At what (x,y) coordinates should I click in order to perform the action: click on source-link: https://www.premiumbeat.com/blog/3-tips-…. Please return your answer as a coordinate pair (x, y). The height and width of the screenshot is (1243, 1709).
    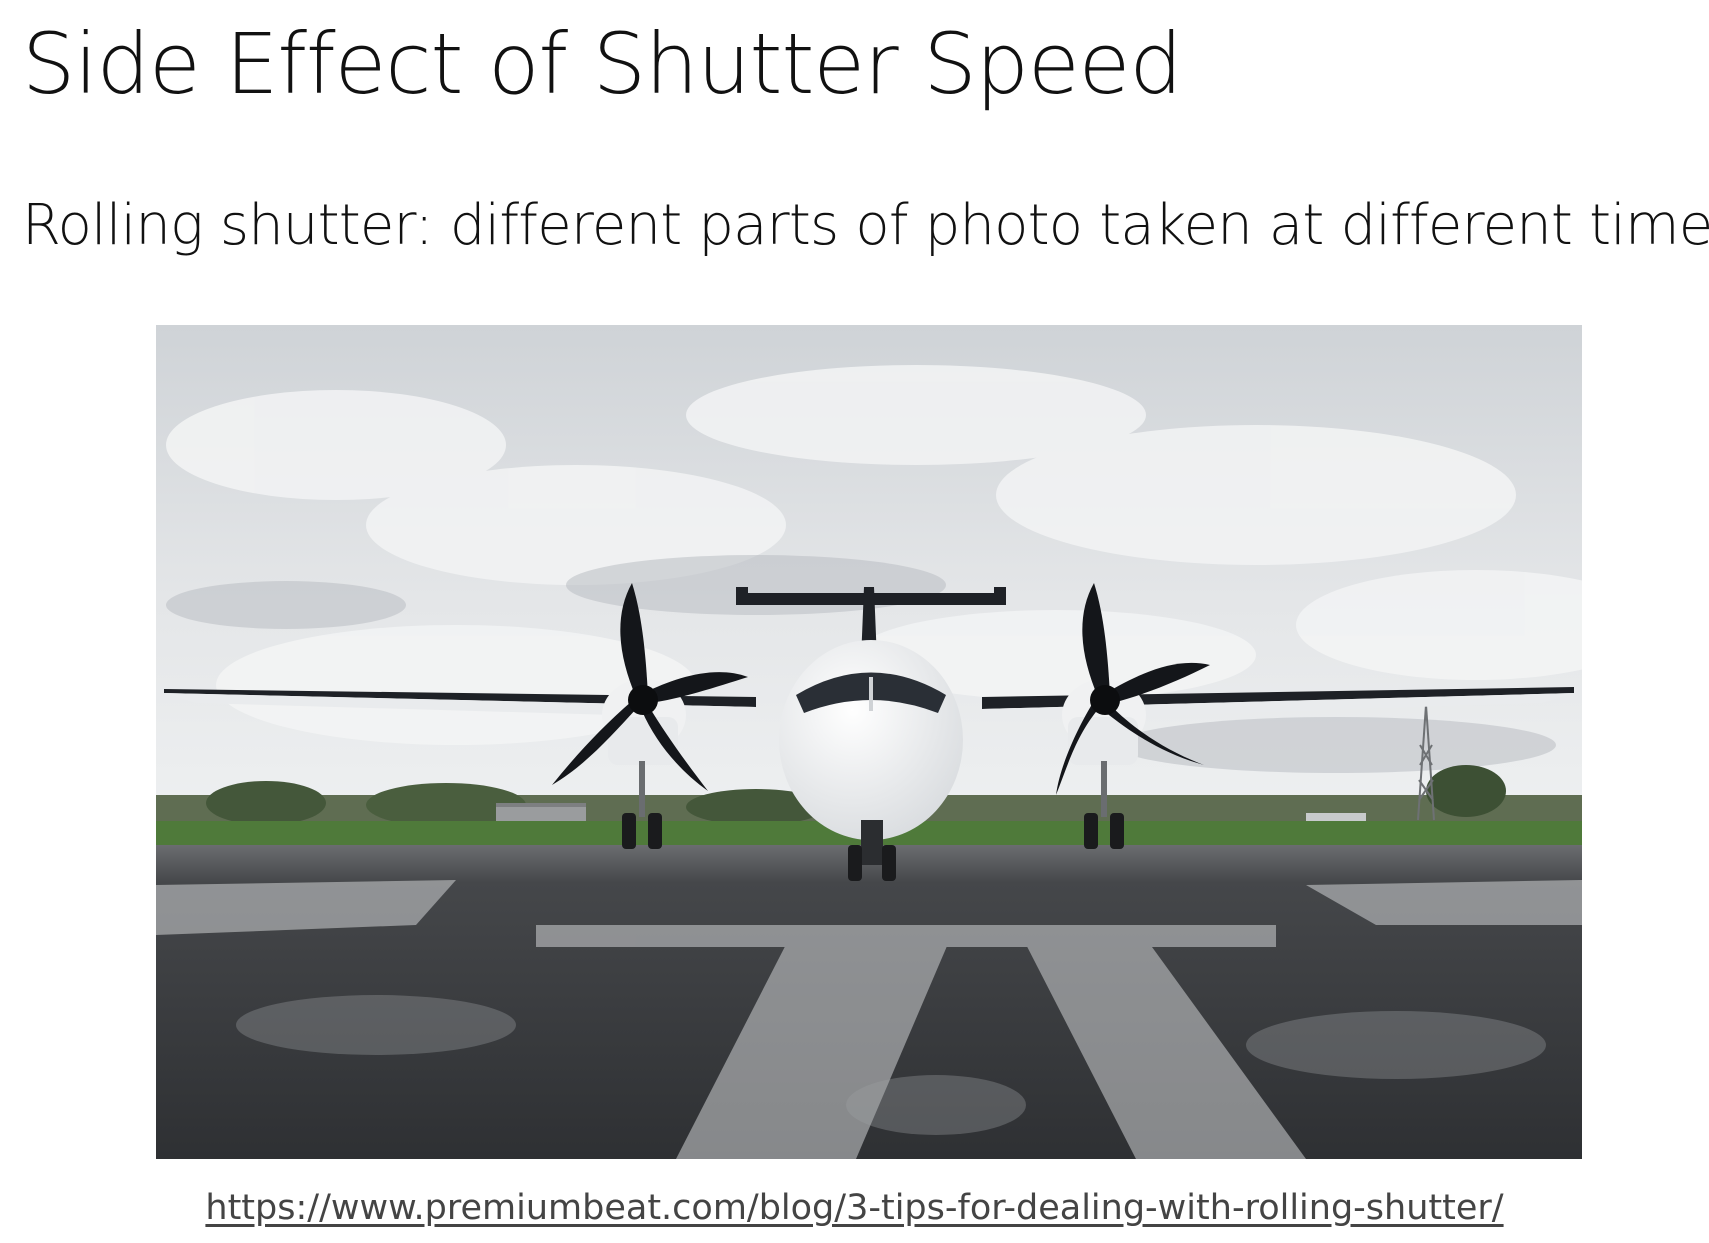
    Looking at the image, I should click on (854, 1208).